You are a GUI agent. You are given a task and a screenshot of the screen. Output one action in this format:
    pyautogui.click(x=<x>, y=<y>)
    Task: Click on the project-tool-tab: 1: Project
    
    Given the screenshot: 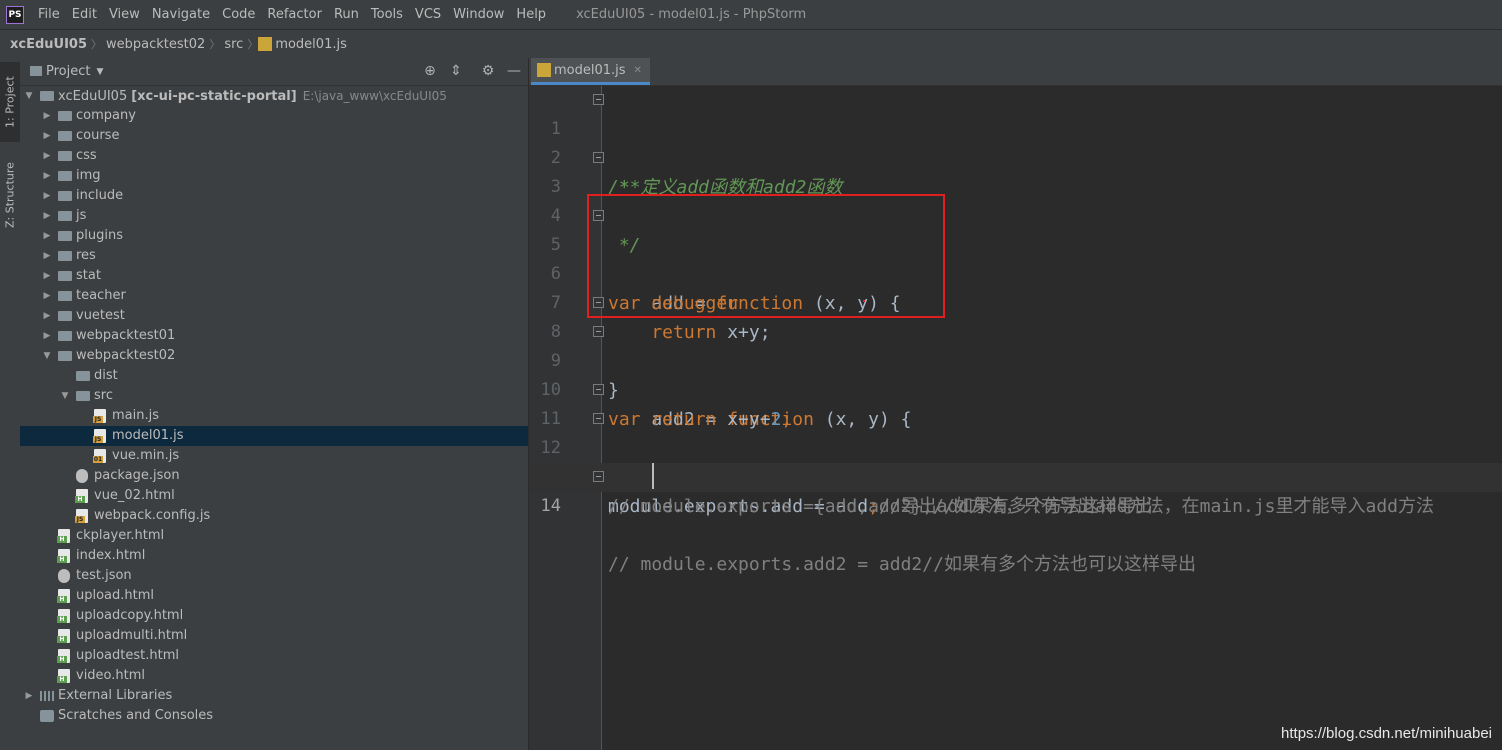 What is the action you would take?
    pyautogui.click(x=10, y=102)
    